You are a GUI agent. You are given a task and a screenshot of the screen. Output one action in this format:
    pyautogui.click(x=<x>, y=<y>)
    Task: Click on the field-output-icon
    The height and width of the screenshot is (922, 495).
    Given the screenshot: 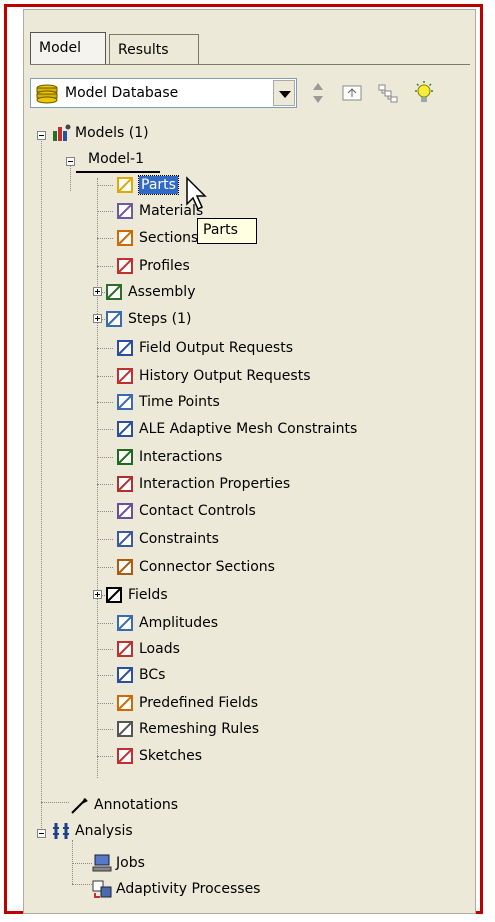 What is the action you would take?
    pyautogui.click(x=125, y=348)
    